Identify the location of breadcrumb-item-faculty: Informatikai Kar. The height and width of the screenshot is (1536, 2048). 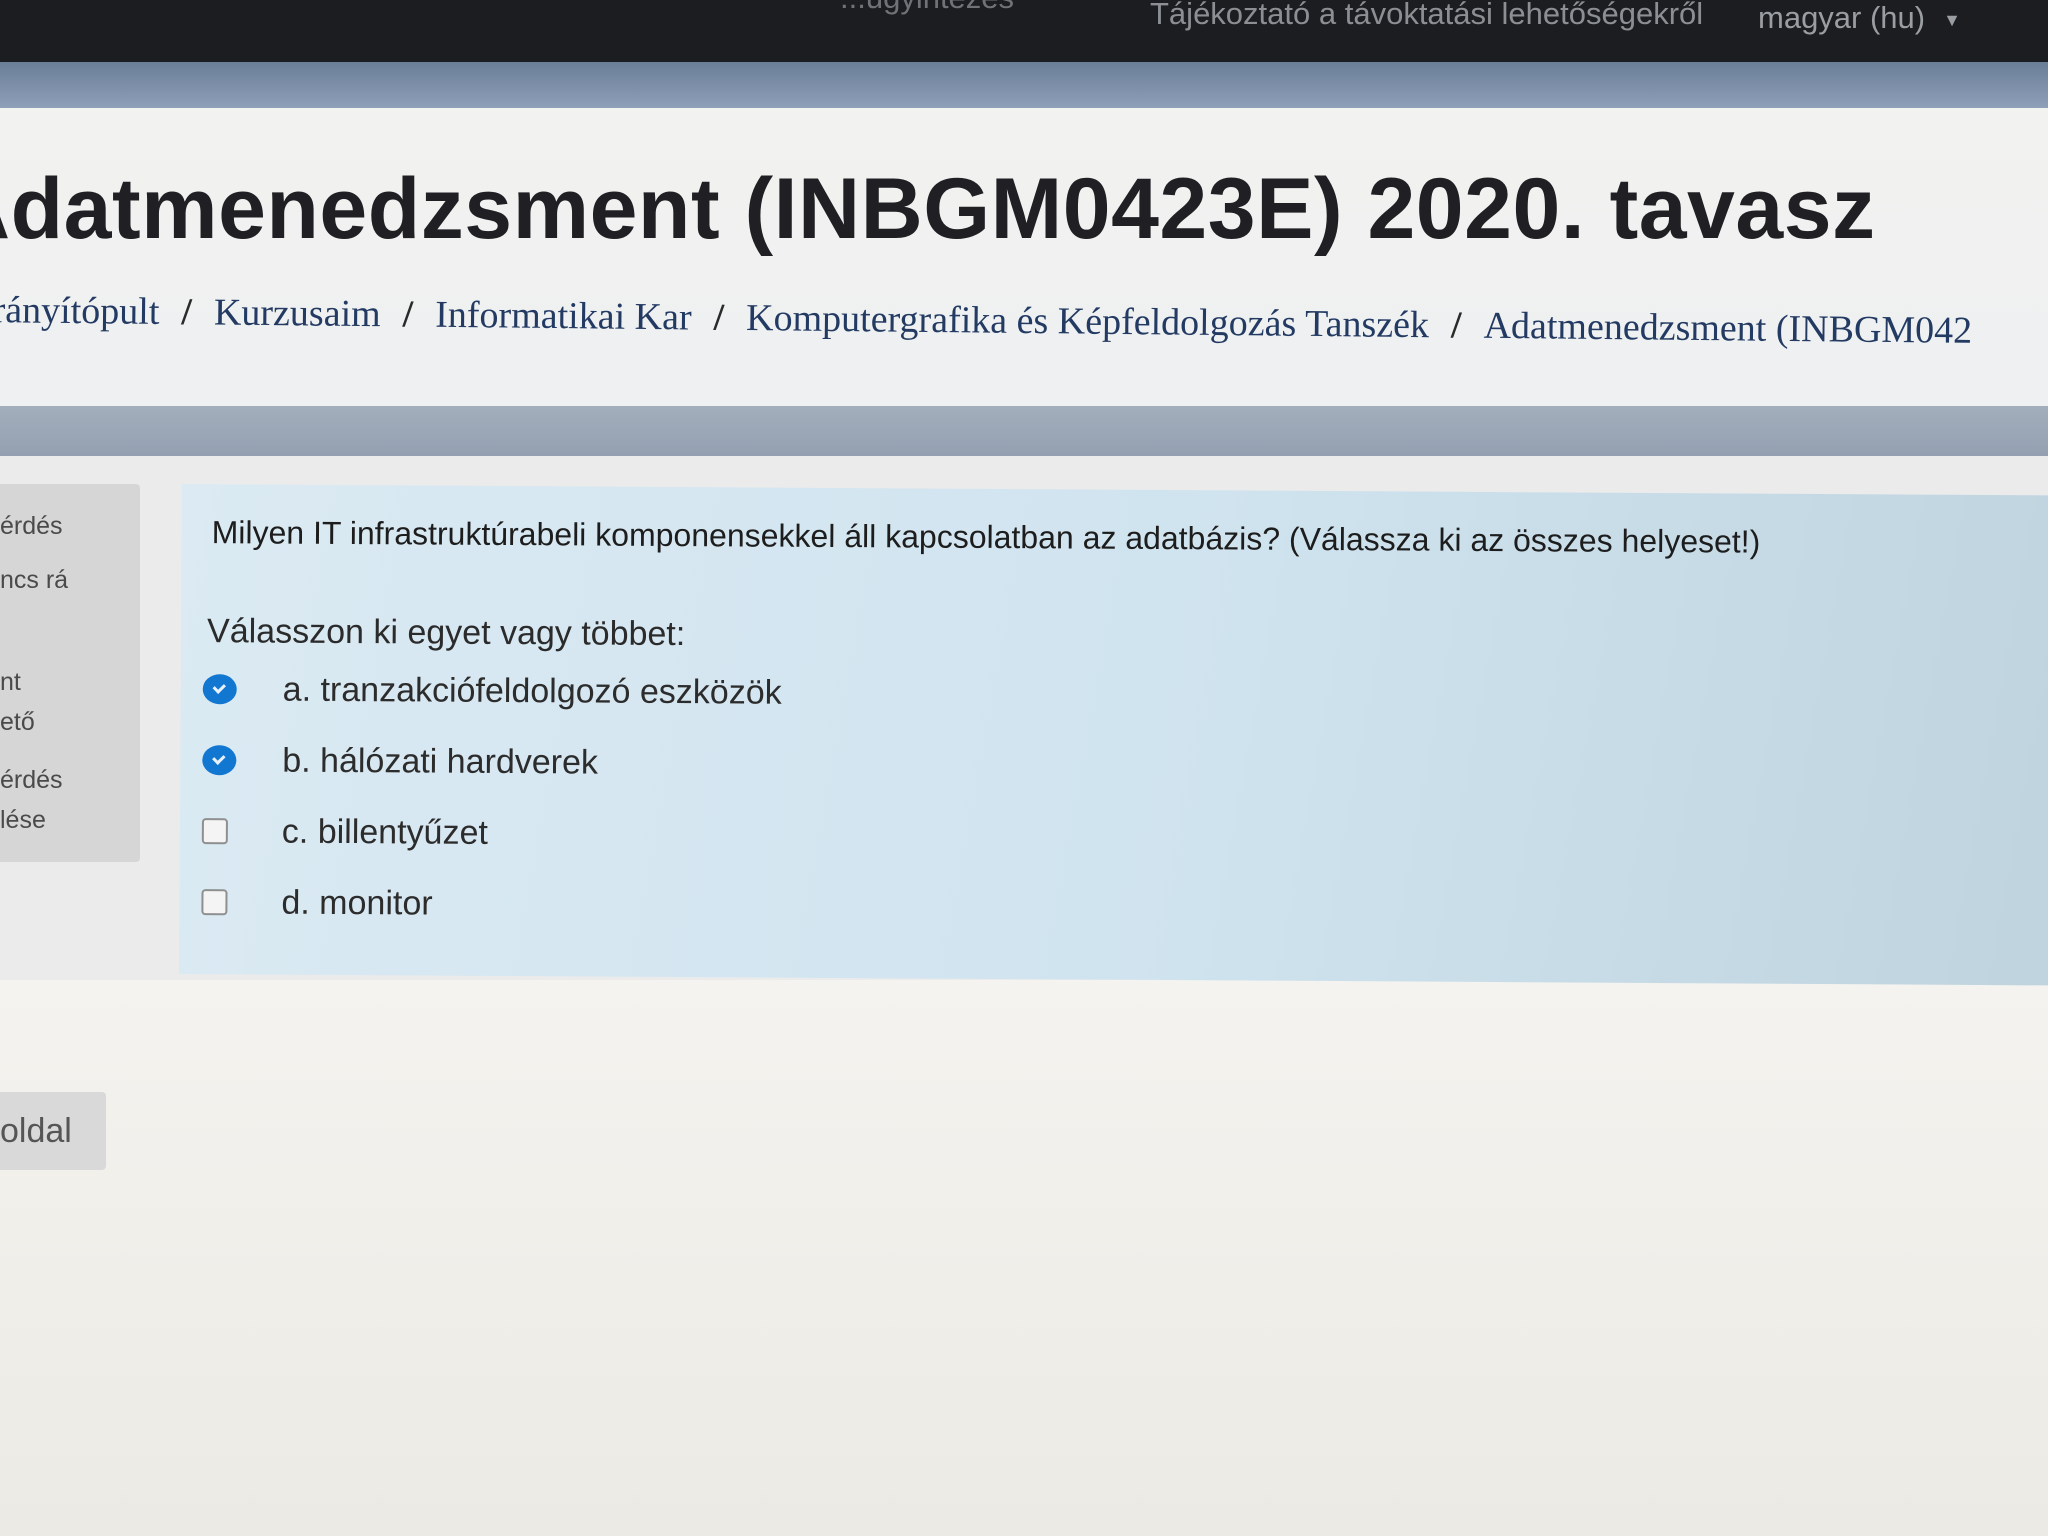
(563, 316).